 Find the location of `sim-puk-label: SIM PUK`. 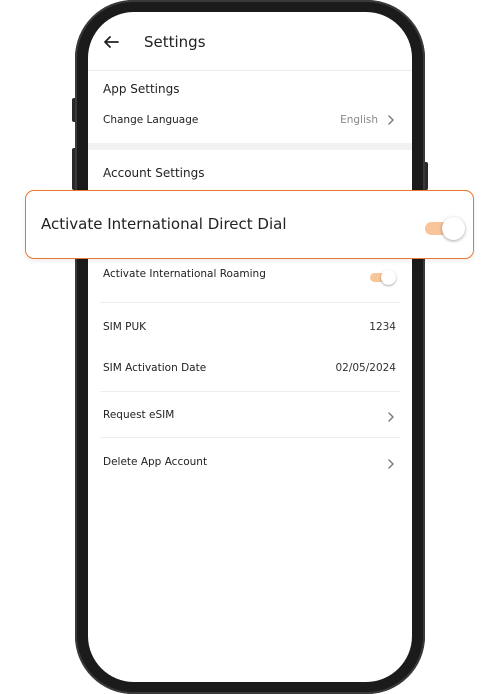

sim-puk-label: SIM PUK is located at coordinates (125, 327).